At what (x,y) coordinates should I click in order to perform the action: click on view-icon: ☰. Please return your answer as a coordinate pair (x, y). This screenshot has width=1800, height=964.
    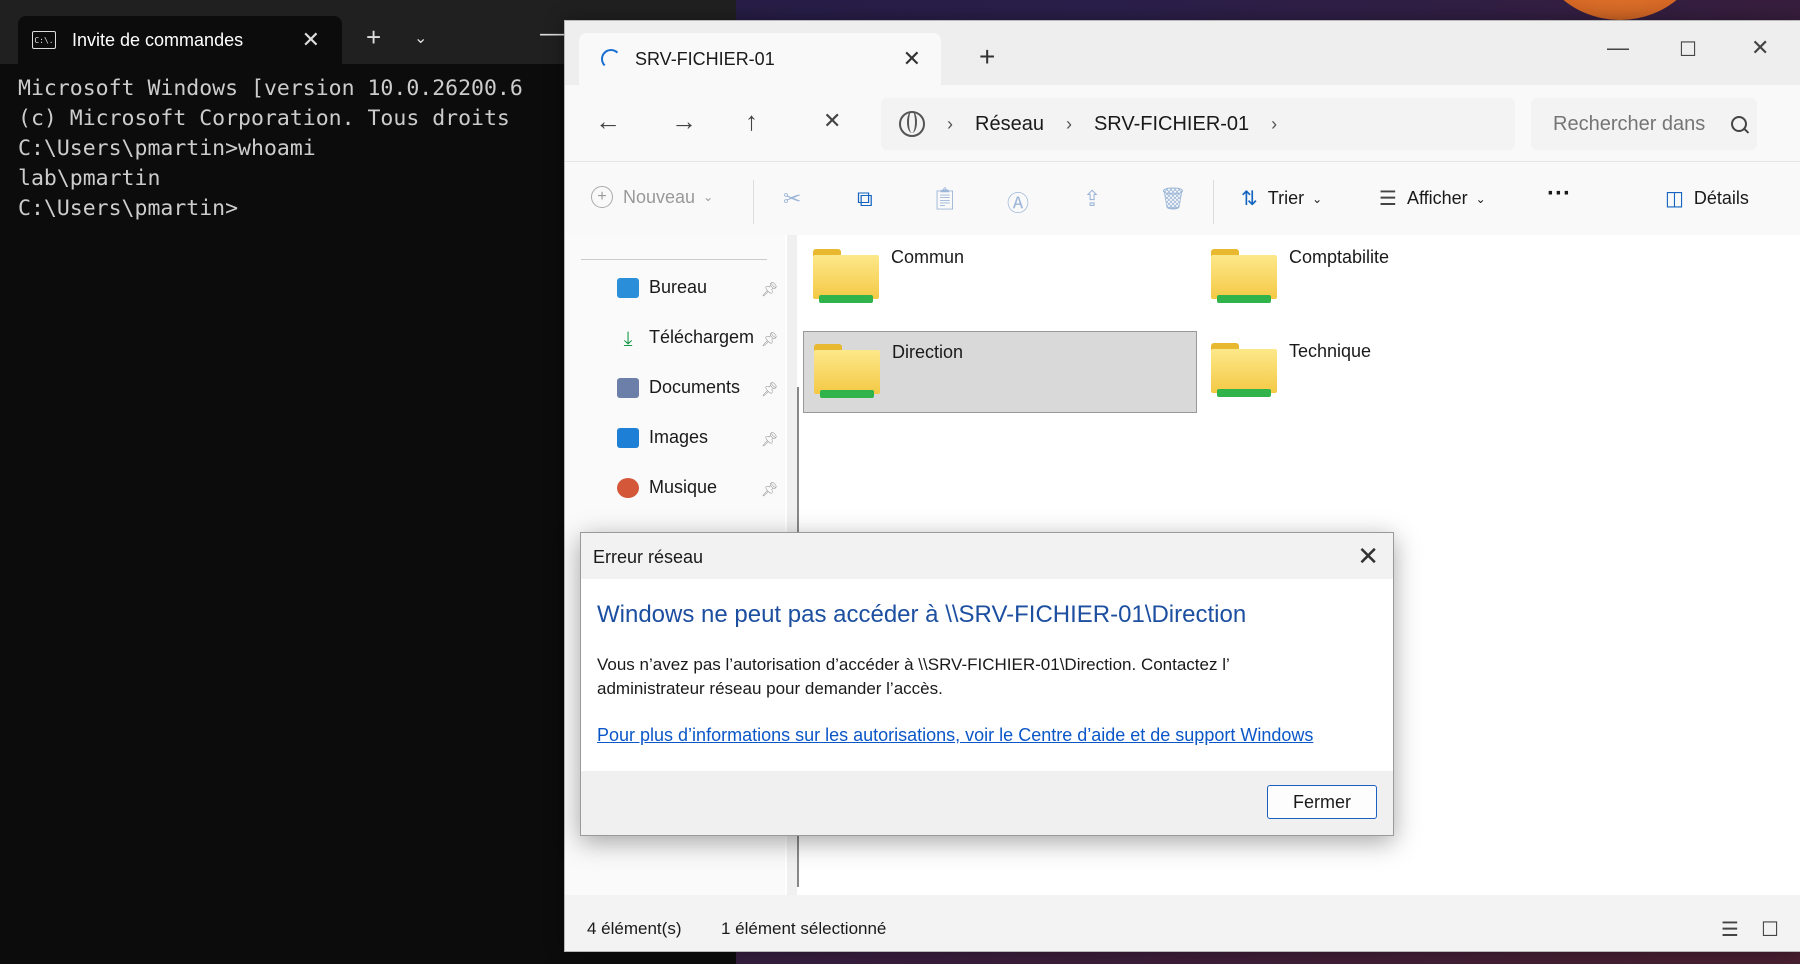
    Looking at the image, I should click on (1388, 199).